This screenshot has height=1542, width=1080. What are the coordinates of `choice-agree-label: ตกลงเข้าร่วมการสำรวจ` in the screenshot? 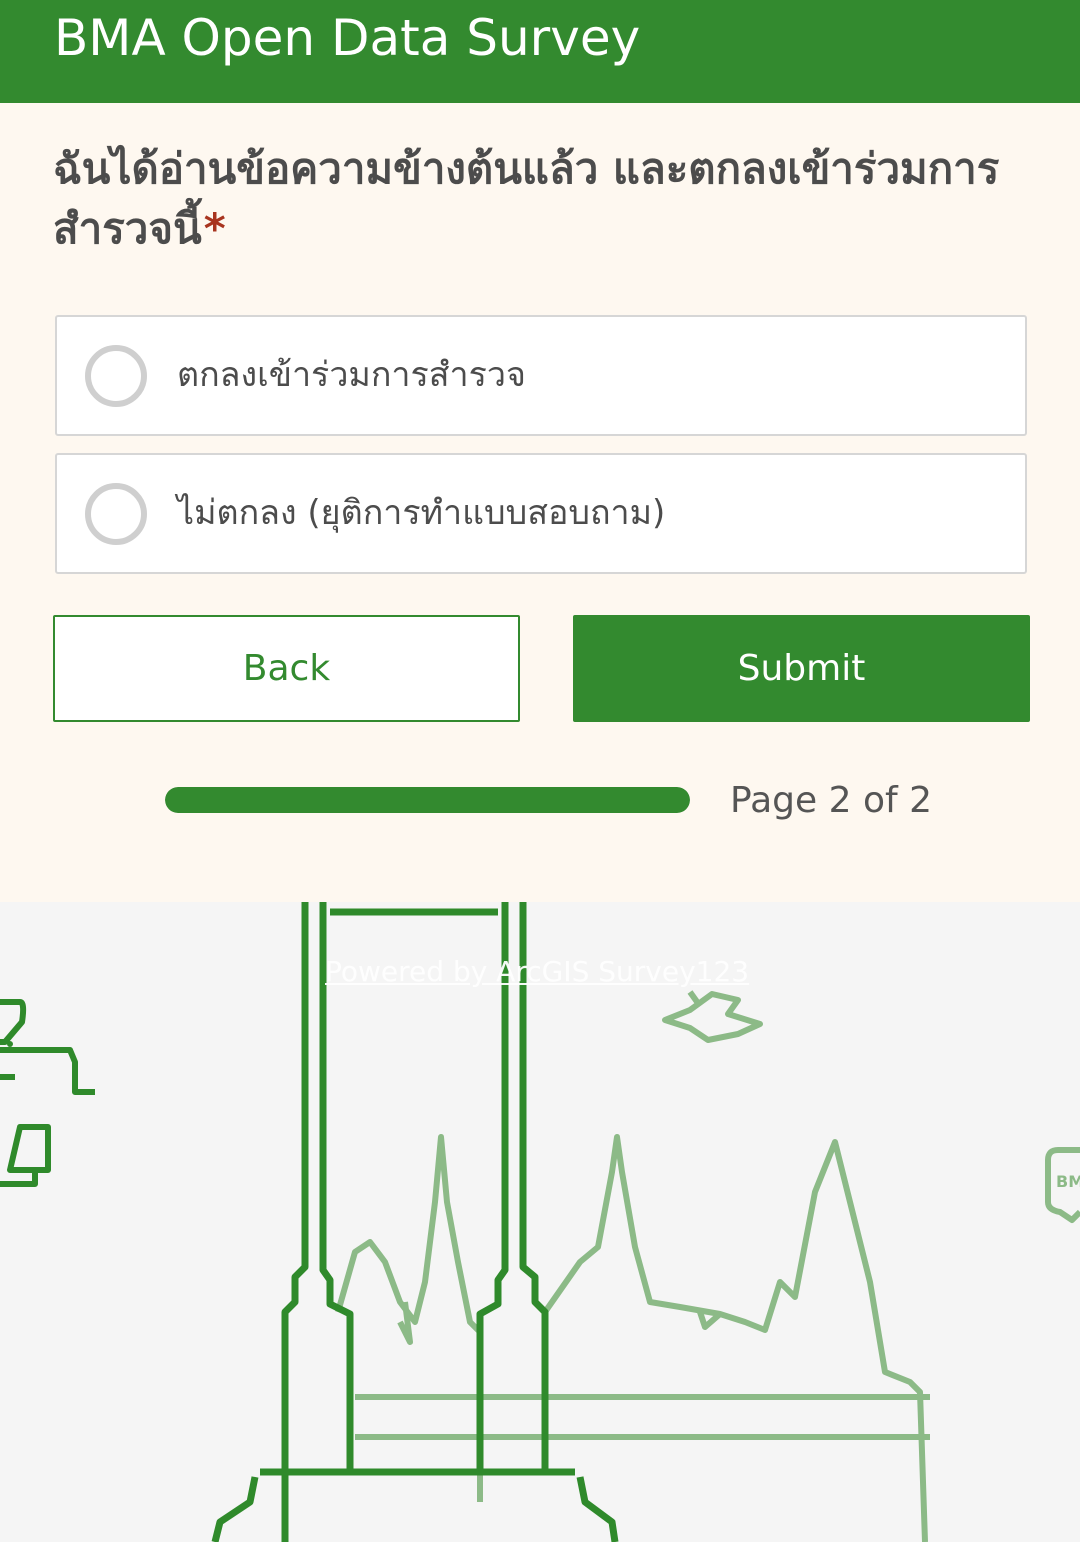 It's located at (351, 375).